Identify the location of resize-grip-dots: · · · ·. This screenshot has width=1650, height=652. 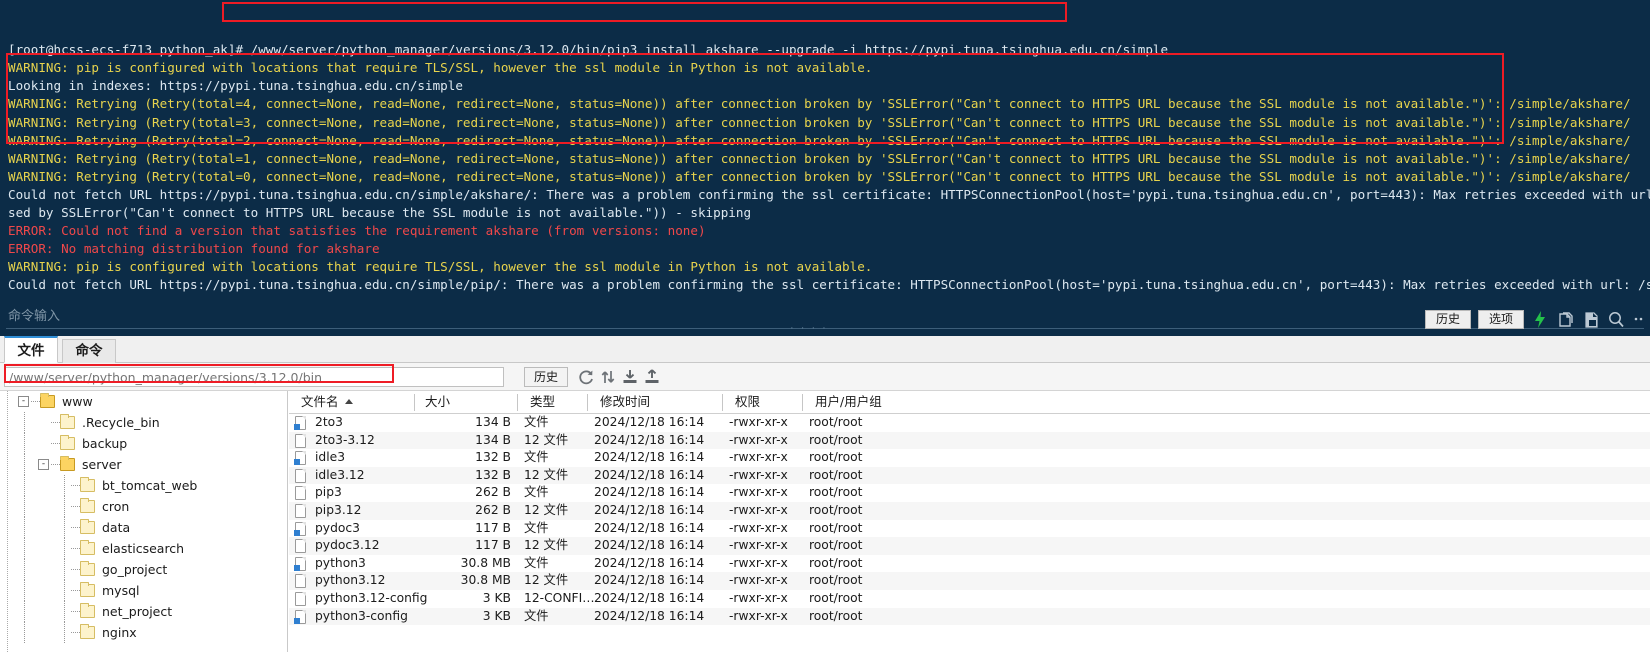
(809, 328).